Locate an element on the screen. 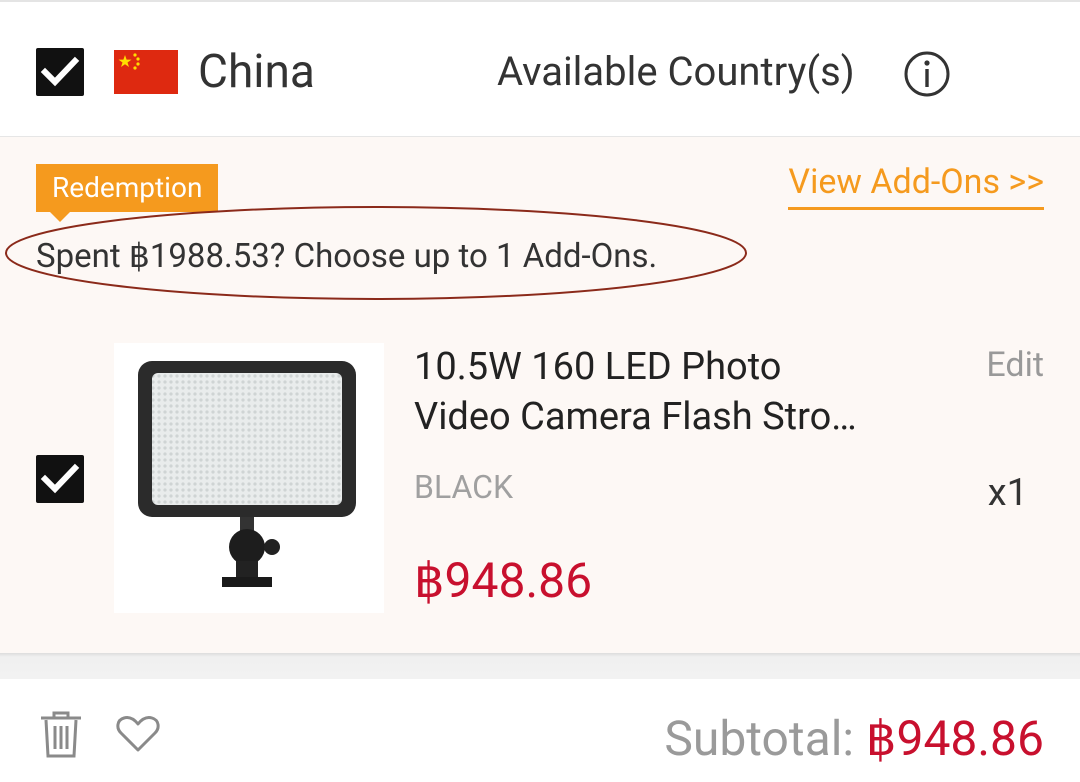 The image size is (1080, 782). product-quantity: x1 is located at coordinates (1007, 493).